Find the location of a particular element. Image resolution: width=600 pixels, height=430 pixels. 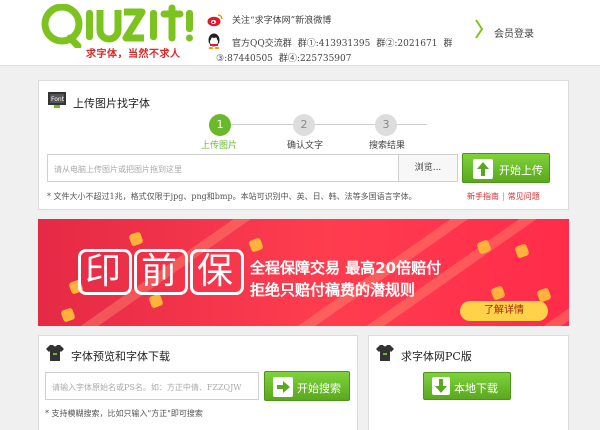

qq-group-4: 群④:225735907 is located at coordinates (315, 59).